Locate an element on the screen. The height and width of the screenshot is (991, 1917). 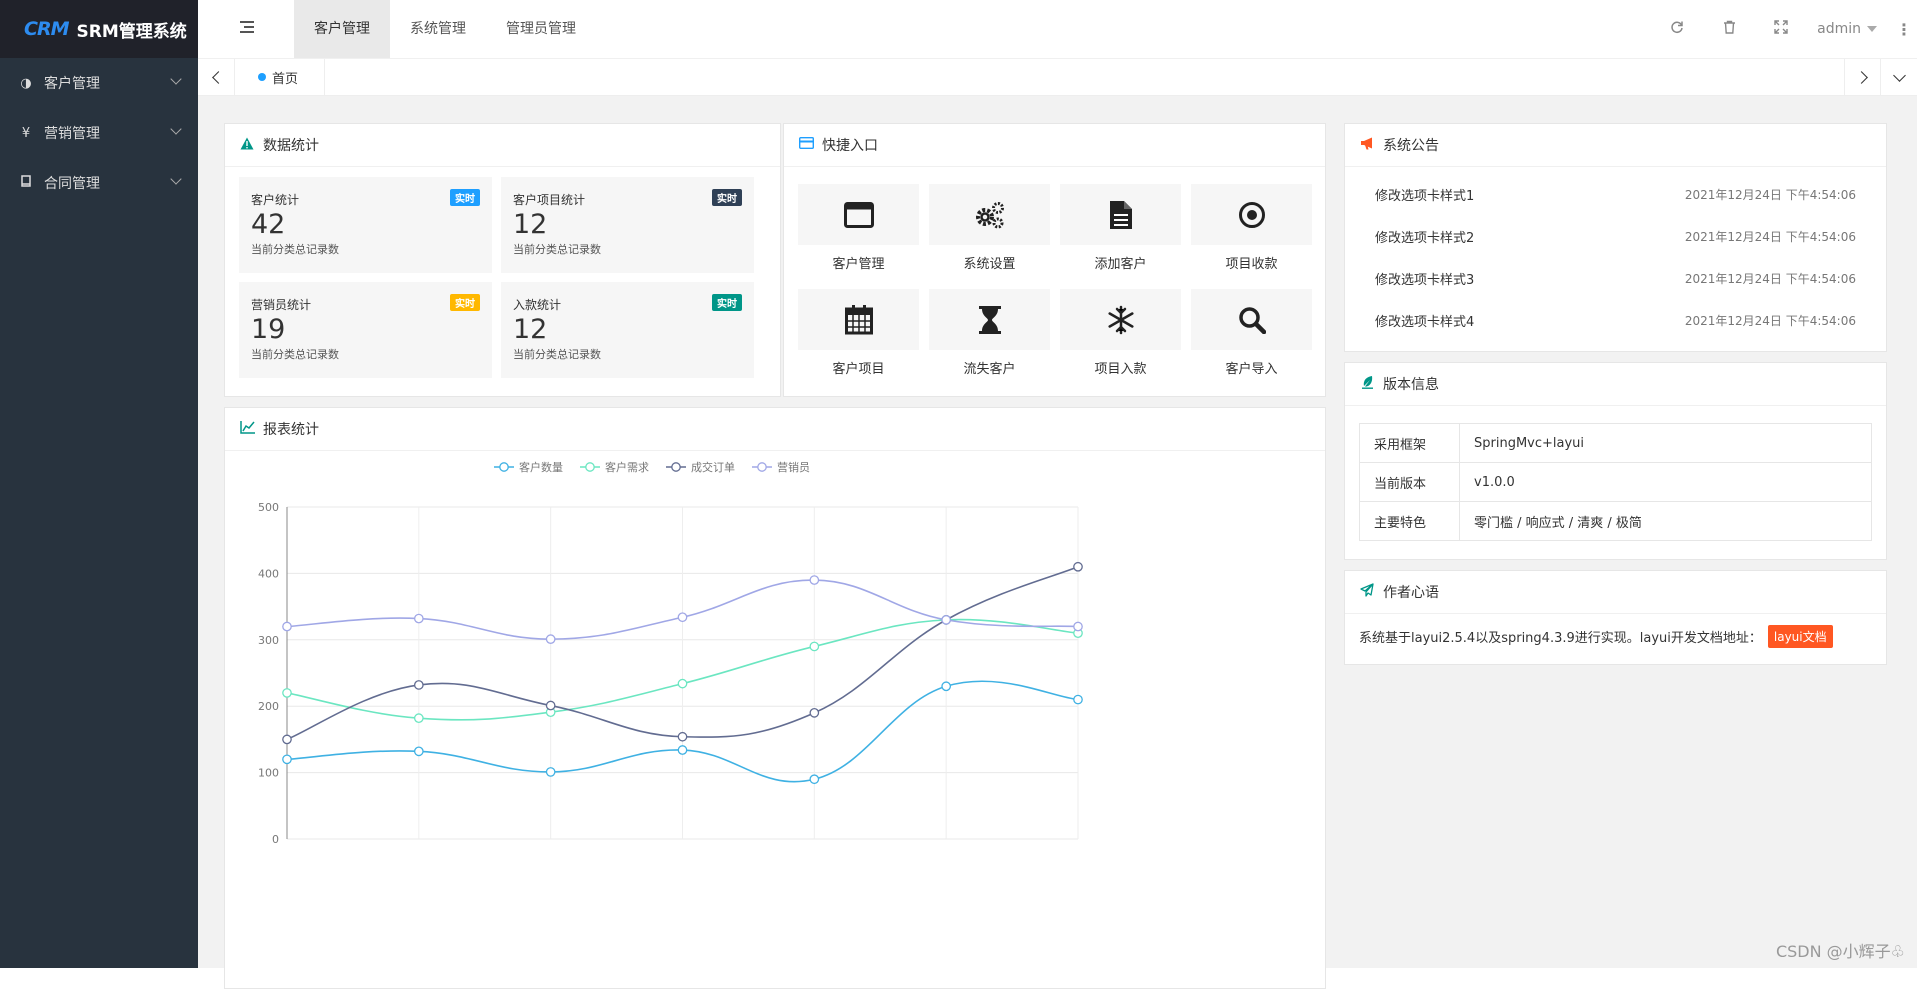
stat-payments: 入款统计 实时 12 当前分类总记录数 is located at coordinates (627, 330).